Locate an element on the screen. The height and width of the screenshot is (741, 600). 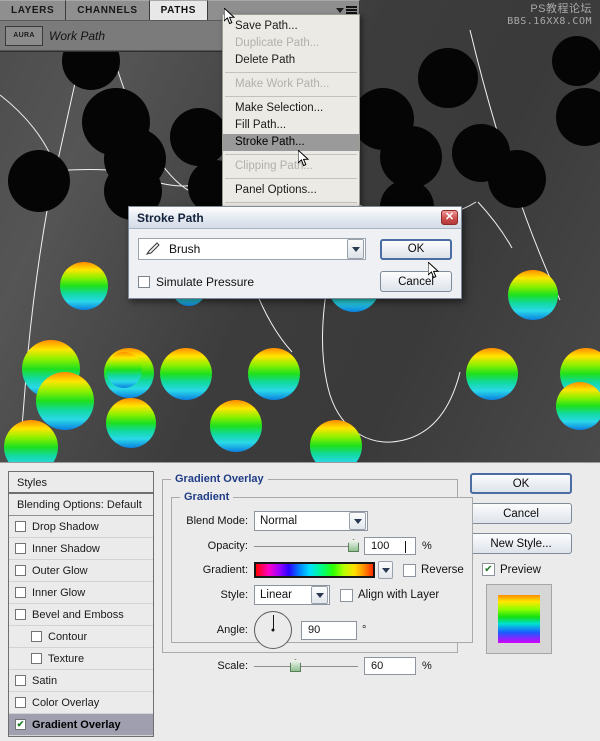
scale-row: Scale: 60 % is located at coordinates (322, 666).